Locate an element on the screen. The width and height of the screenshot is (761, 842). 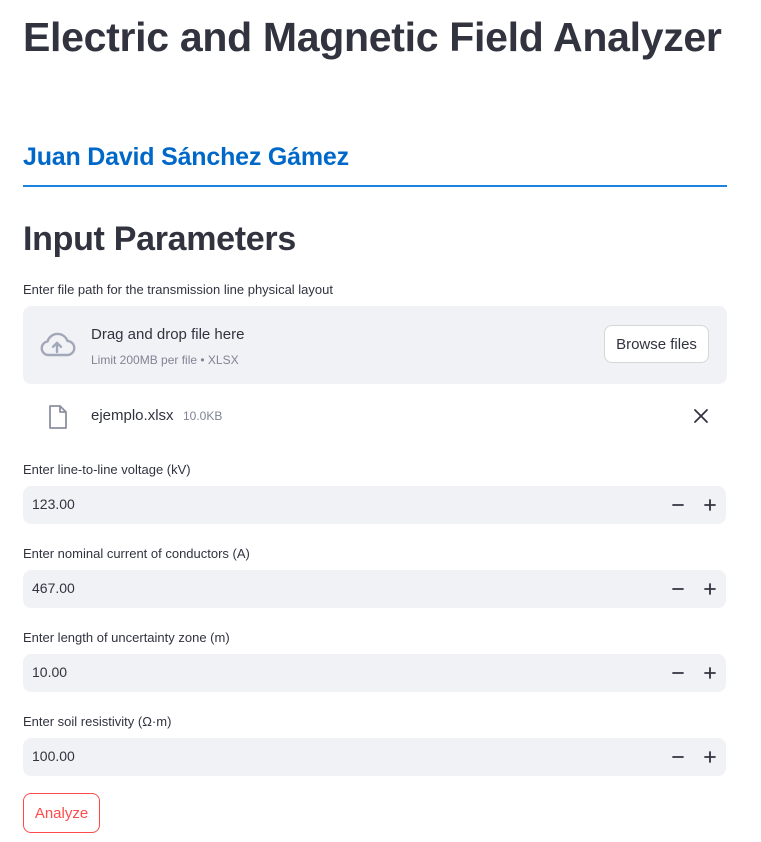
analyze-button: Analyze is located at coordinates (61, 813).